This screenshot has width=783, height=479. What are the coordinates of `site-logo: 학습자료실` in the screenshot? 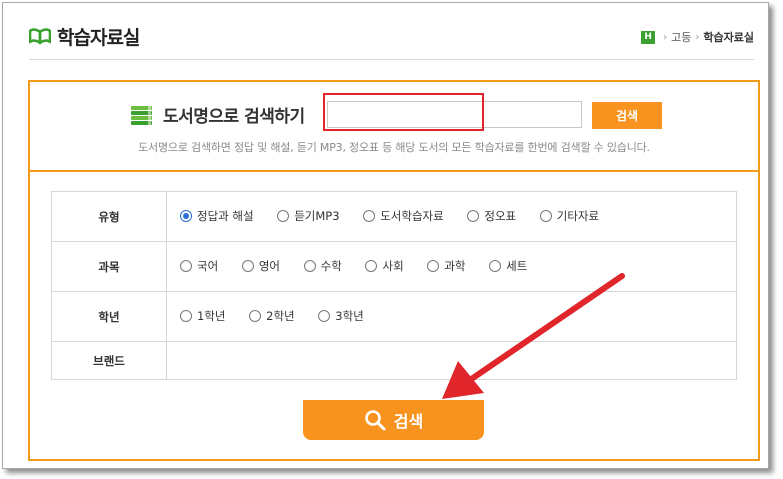 It's located at (84, 36).